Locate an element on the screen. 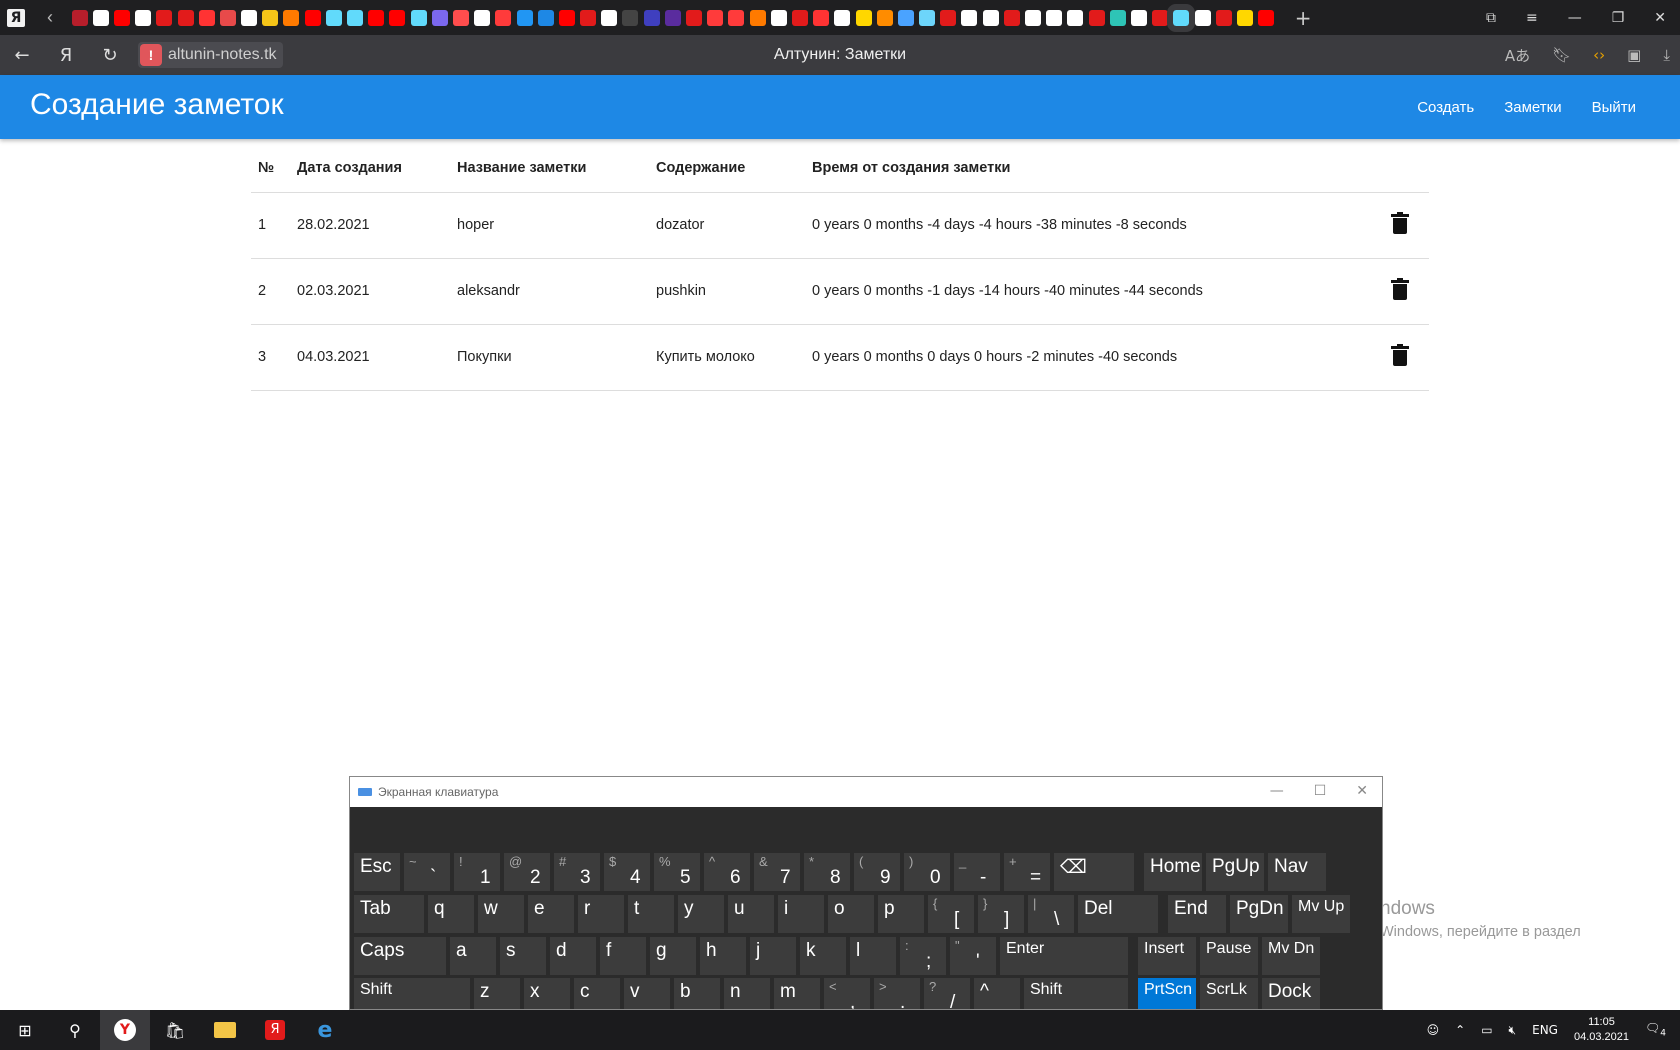  osk-key: ! 1 is located at coordinates (477, 872).